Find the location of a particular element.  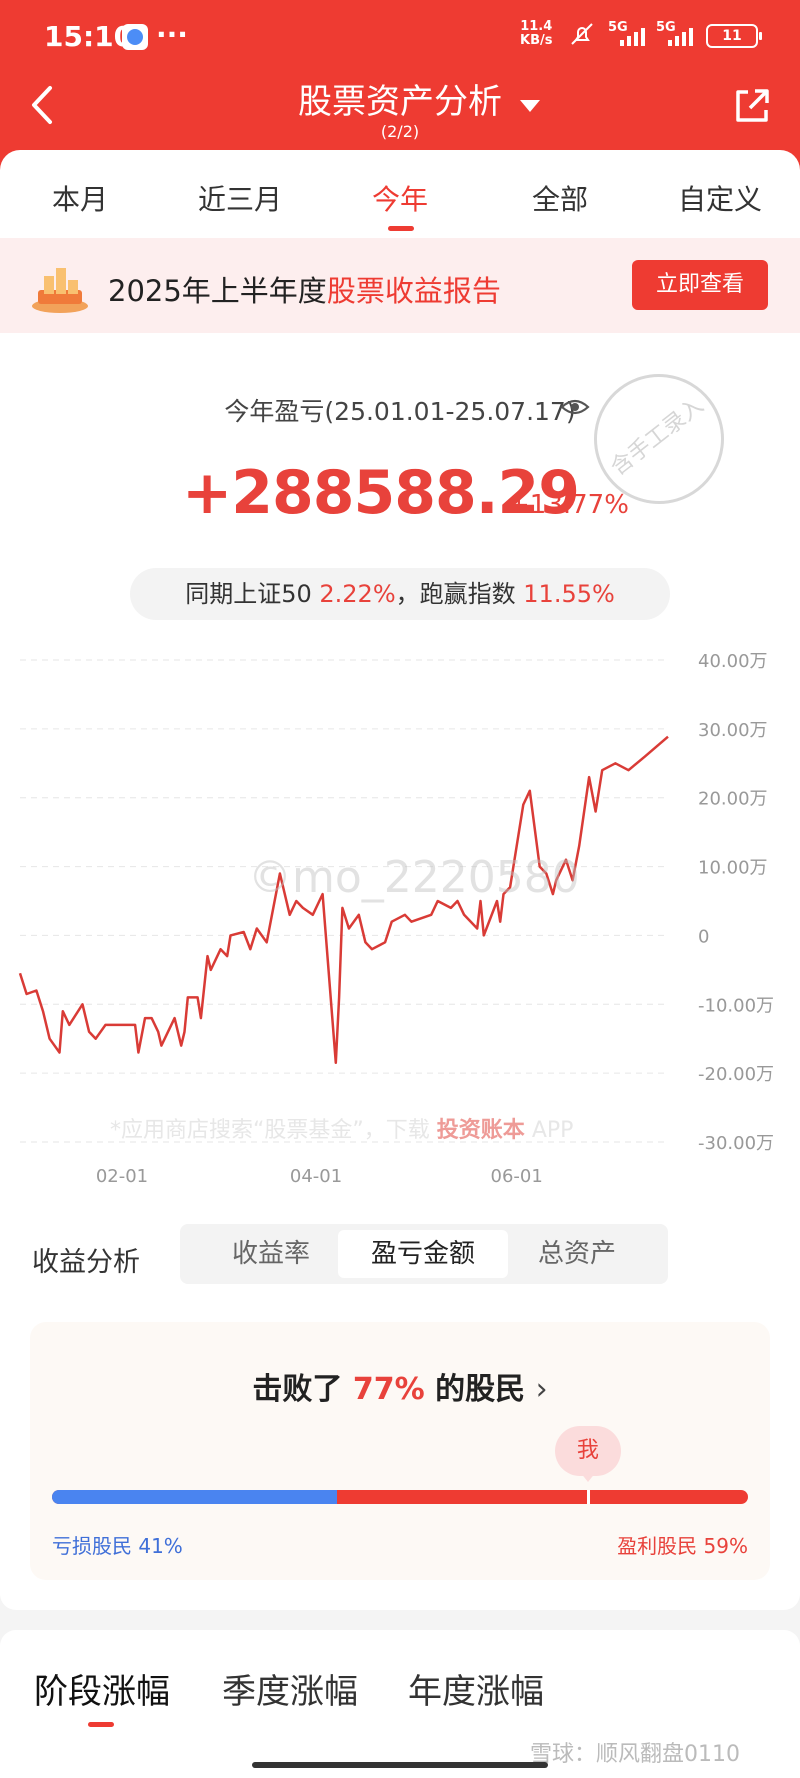

distribution-bar is located at coordinates (400, 1497).